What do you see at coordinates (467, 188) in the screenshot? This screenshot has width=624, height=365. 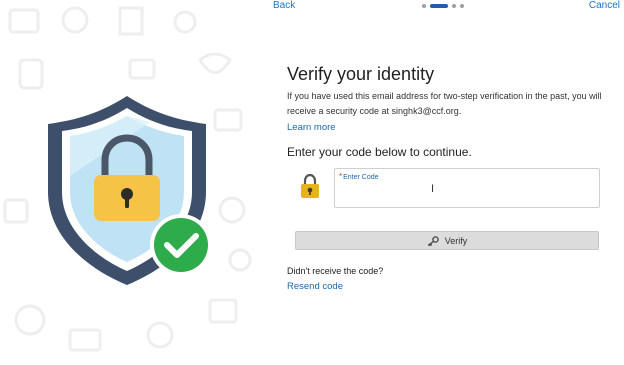 I see `code-input-field: *Enter Code I` at bounding box center [467, 188].